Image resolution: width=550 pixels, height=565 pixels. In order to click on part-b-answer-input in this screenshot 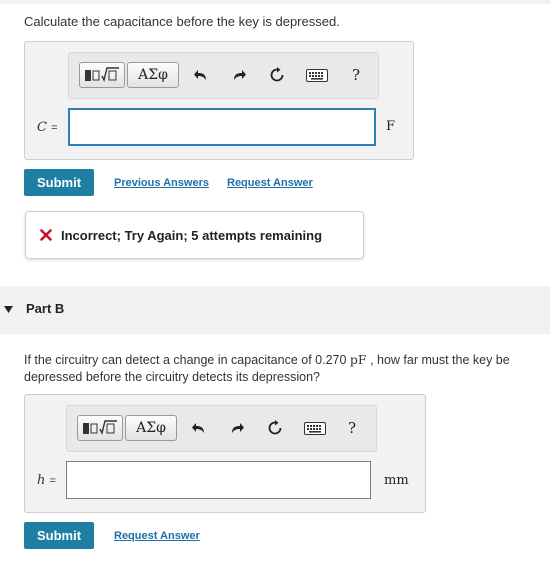, I will do `click(218, 480)`.